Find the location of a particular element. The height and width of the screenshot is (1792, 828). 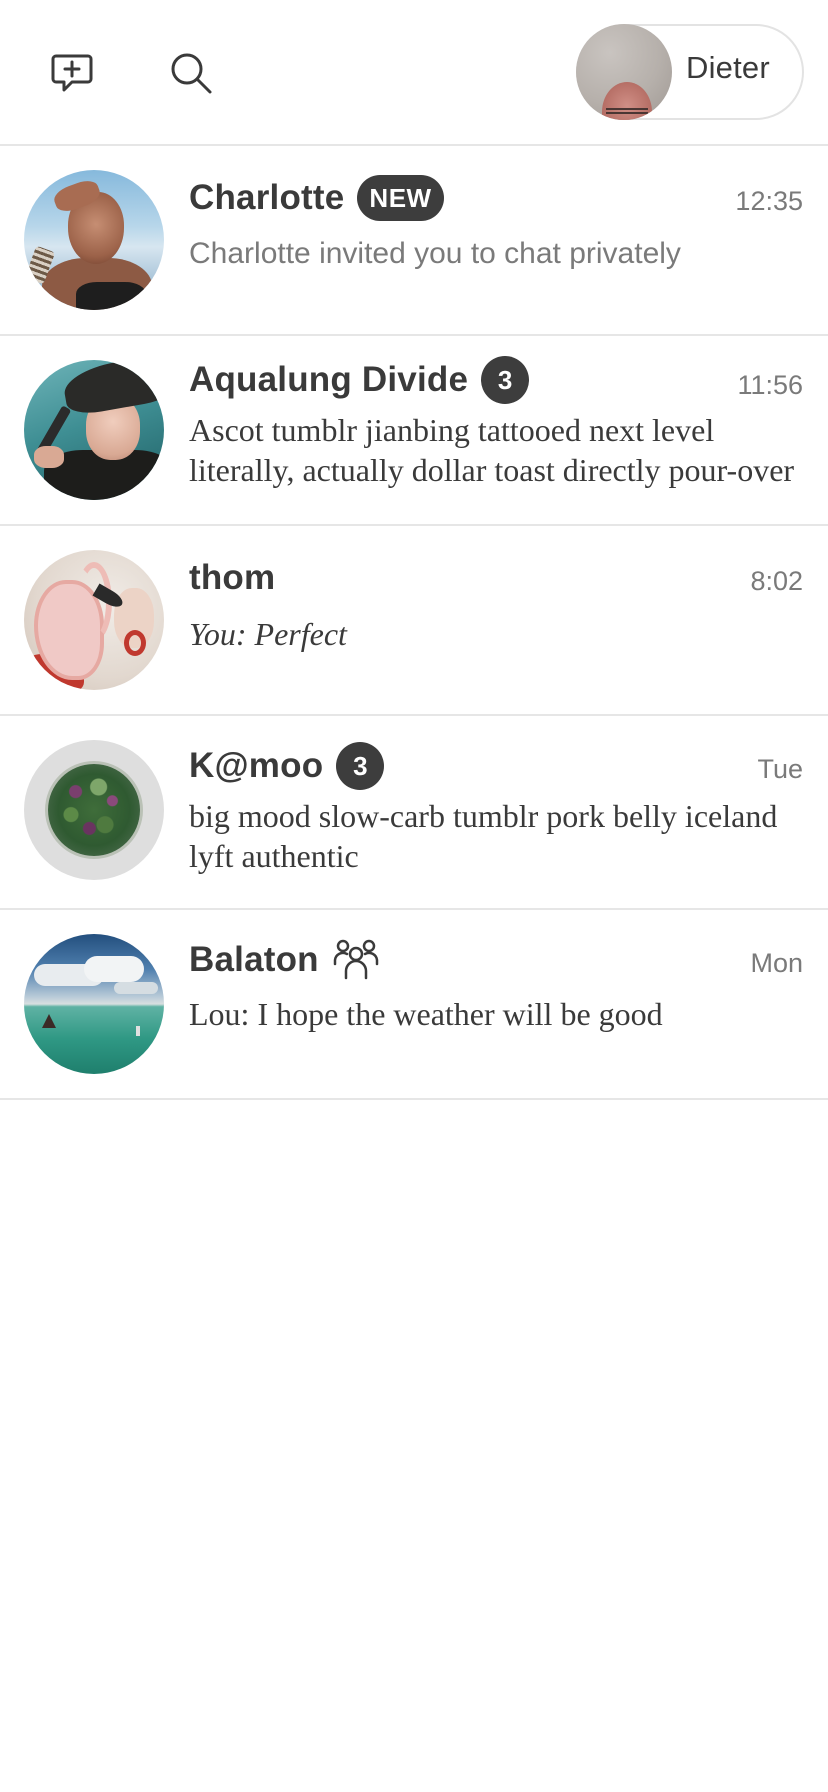

new-badge: NEW is located at coordinates (400, 198).